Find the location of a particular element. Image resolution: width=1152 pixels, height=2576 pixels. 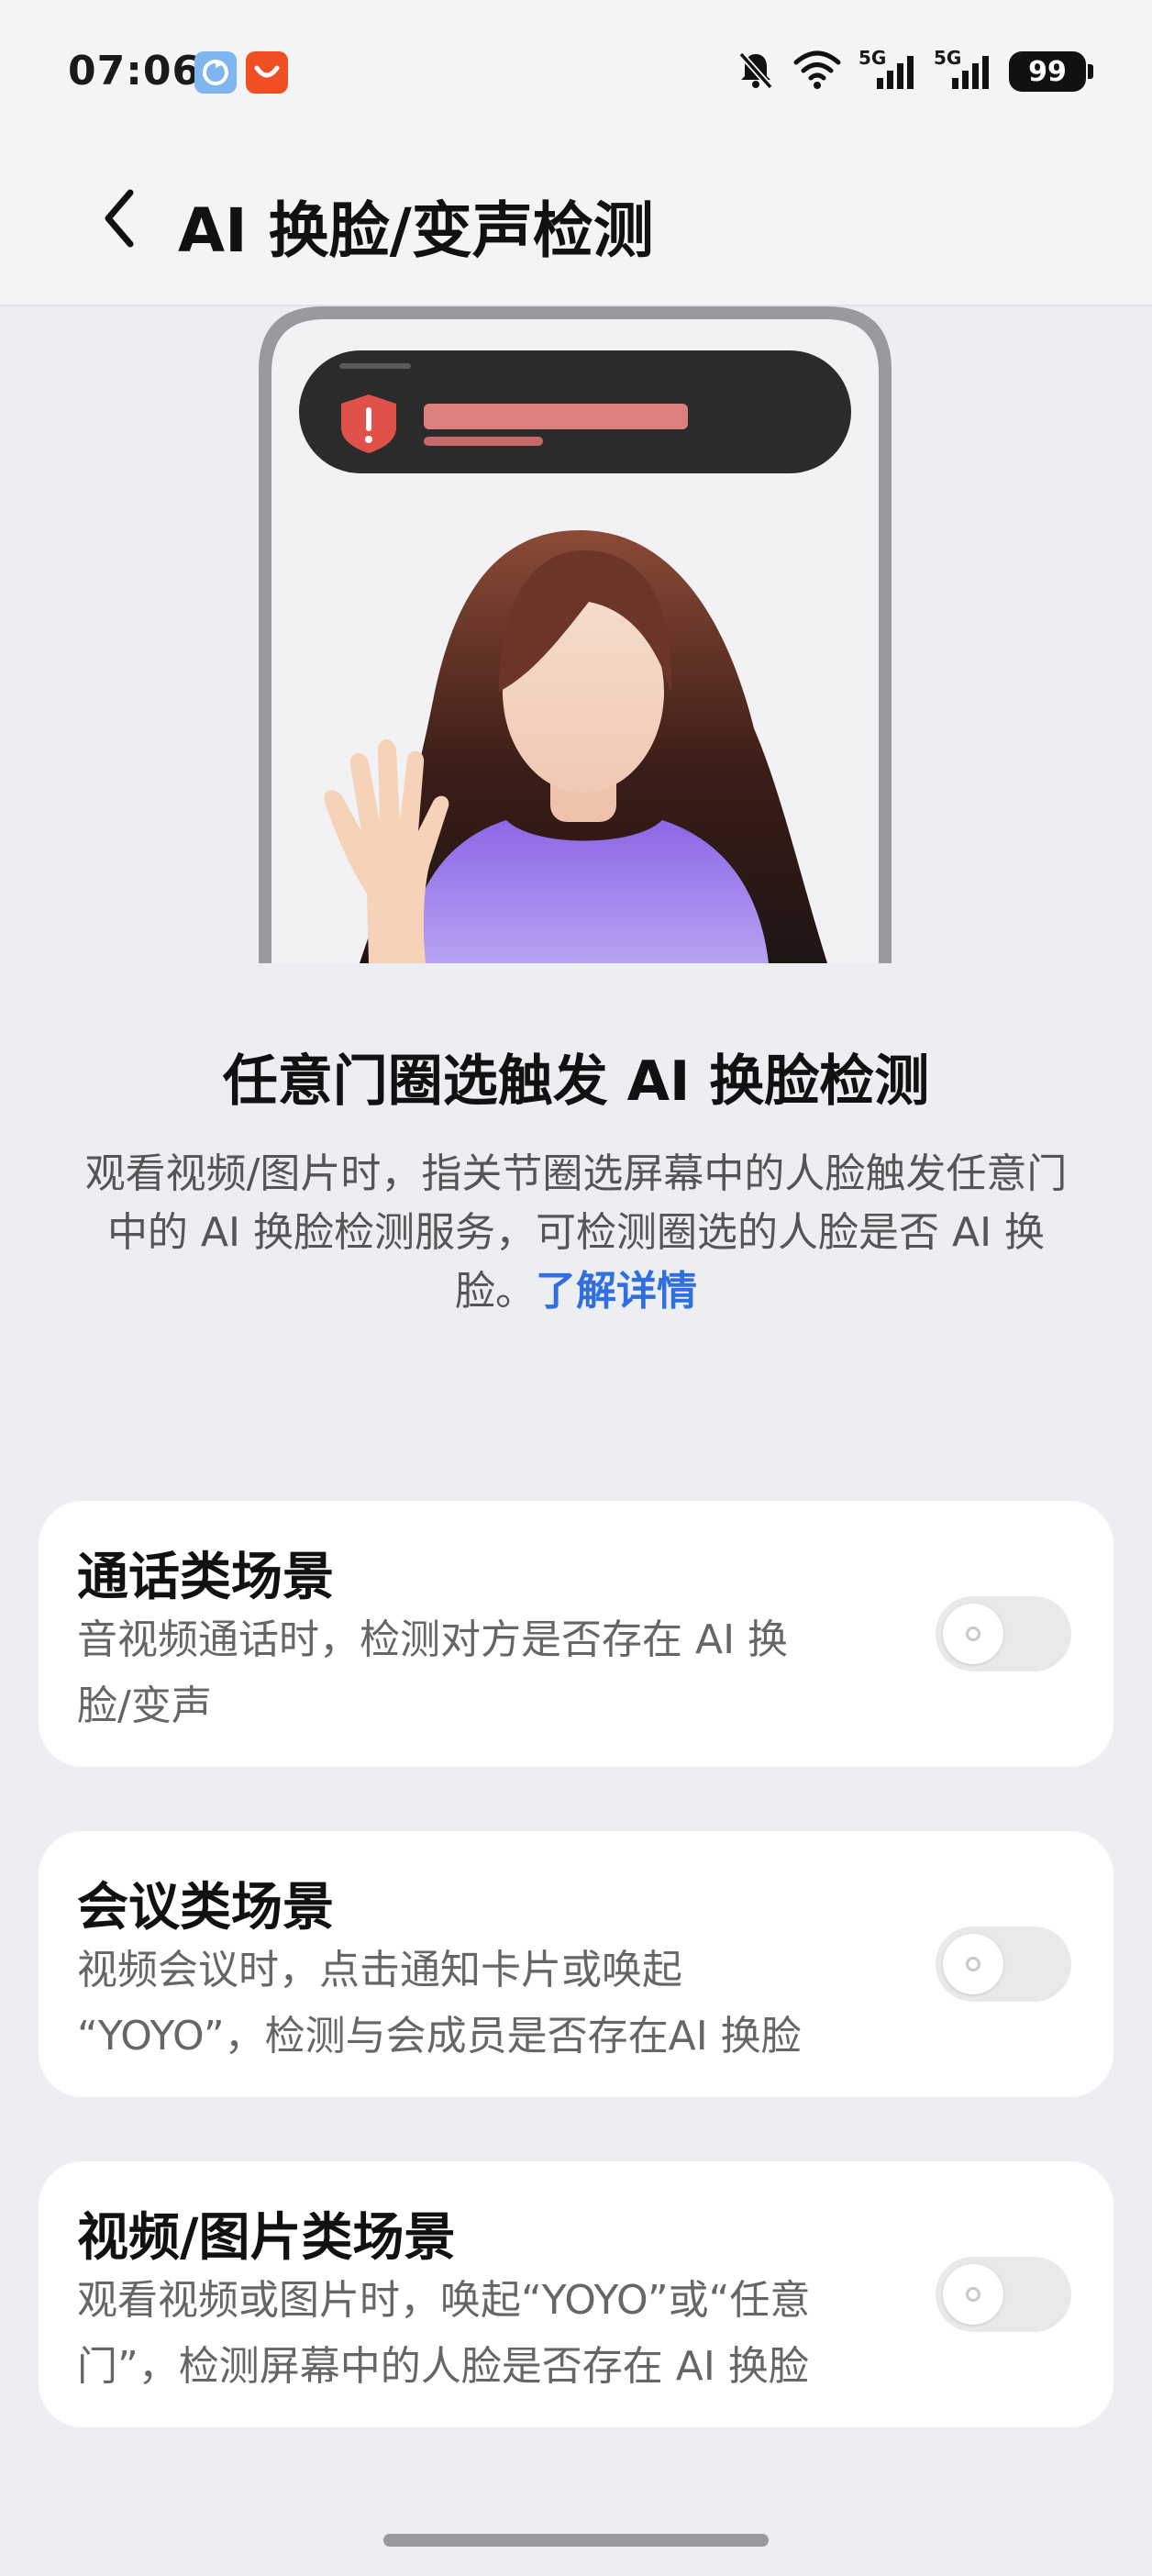

status-bar: 07:06 5G 5G 99 is located at coordinates (576, 73).